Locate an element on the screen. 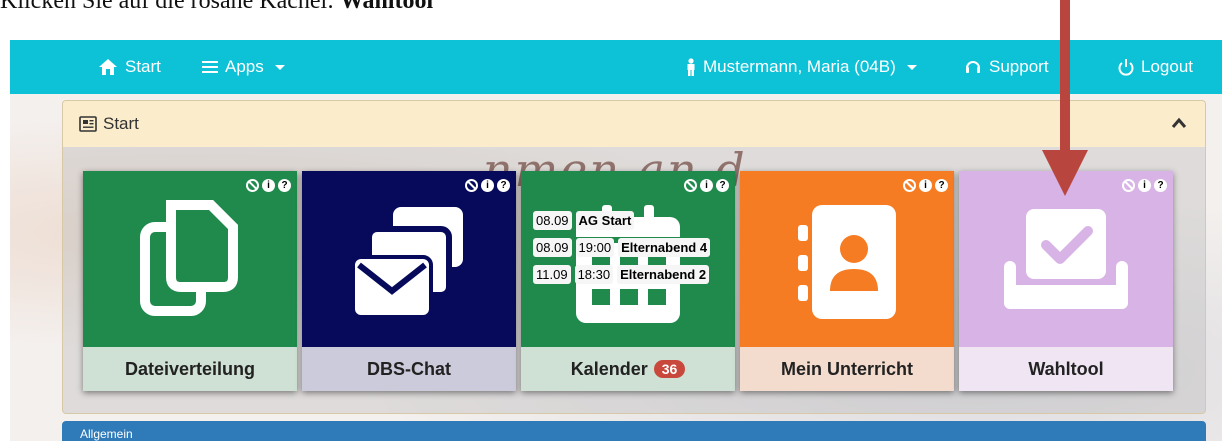 The width and height of the screenshot is (1222, 441). event-title: AG Start is located at coordinates (605, 220).